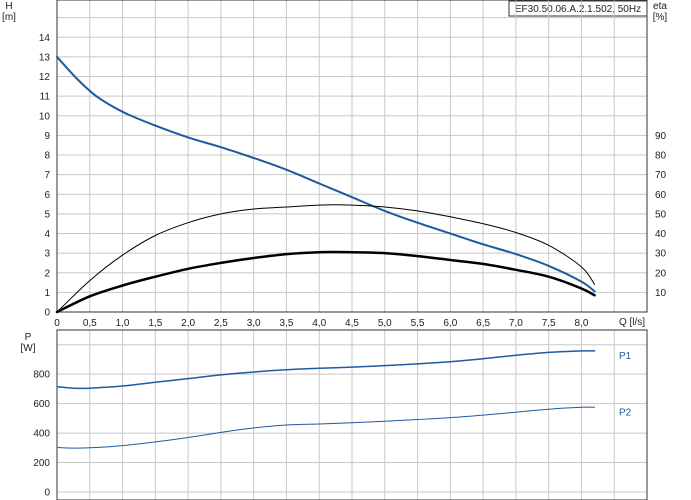 The image size is (691, 500). I want to click on power-y-tick-labels: 0 200 400 600 800, so click(41, 434).